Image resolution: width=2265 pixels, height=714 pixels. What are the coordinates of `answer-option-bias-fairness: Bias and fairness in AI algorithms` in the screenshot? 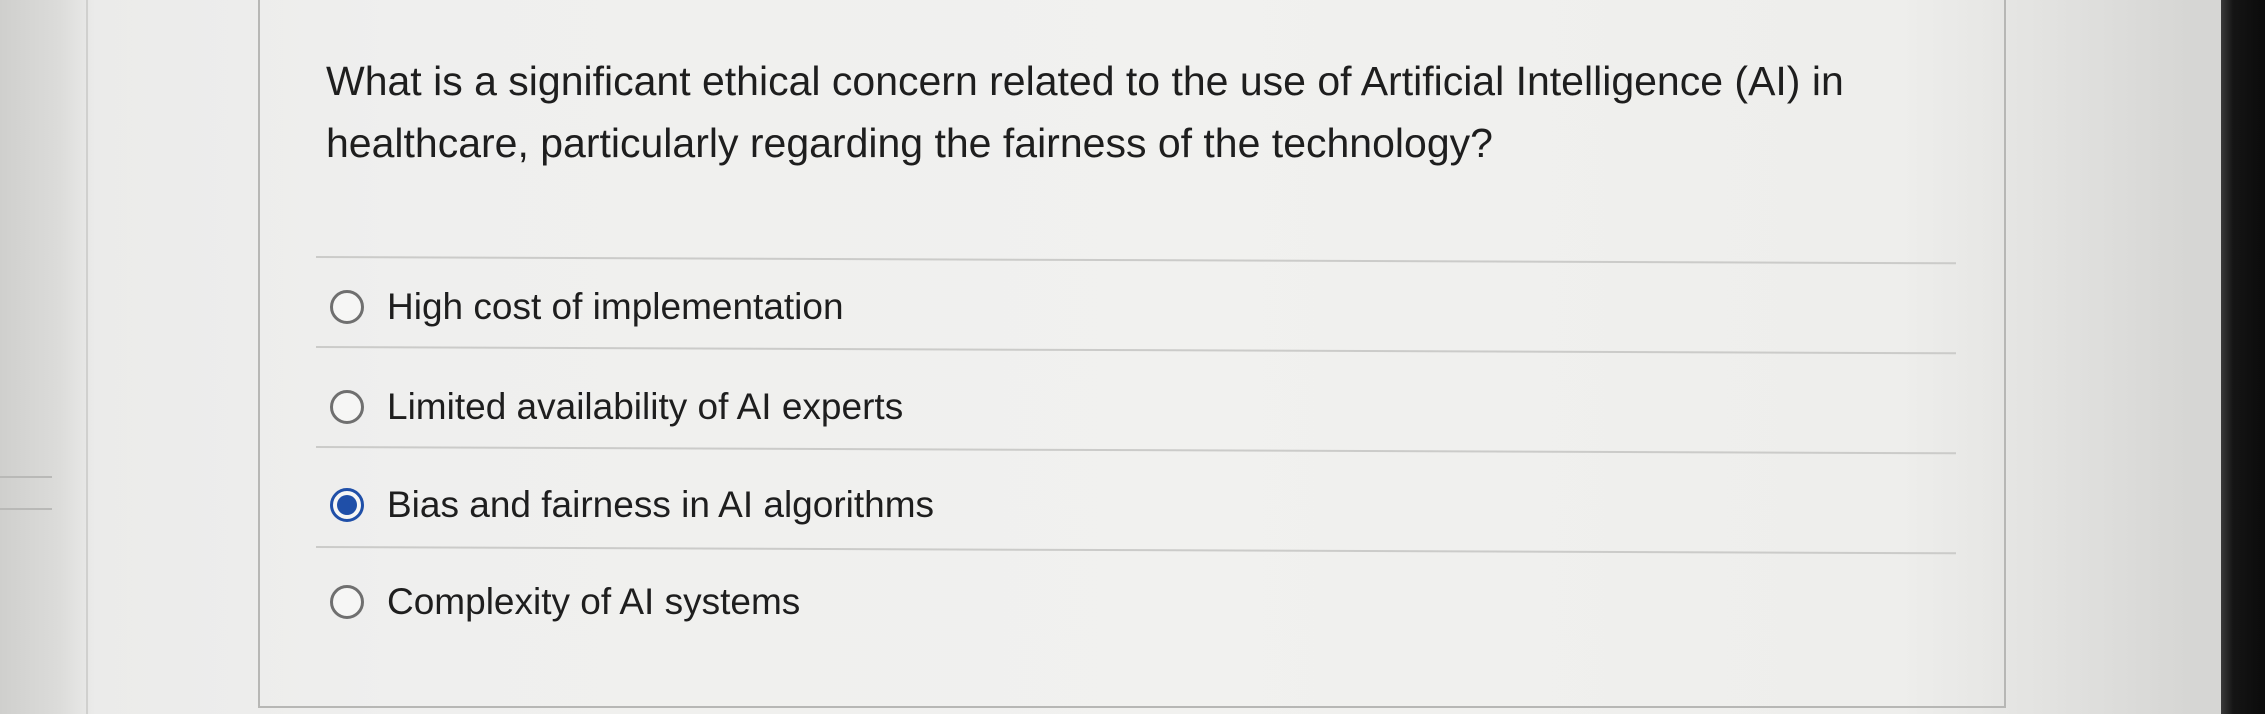 It's located at (632, 505).